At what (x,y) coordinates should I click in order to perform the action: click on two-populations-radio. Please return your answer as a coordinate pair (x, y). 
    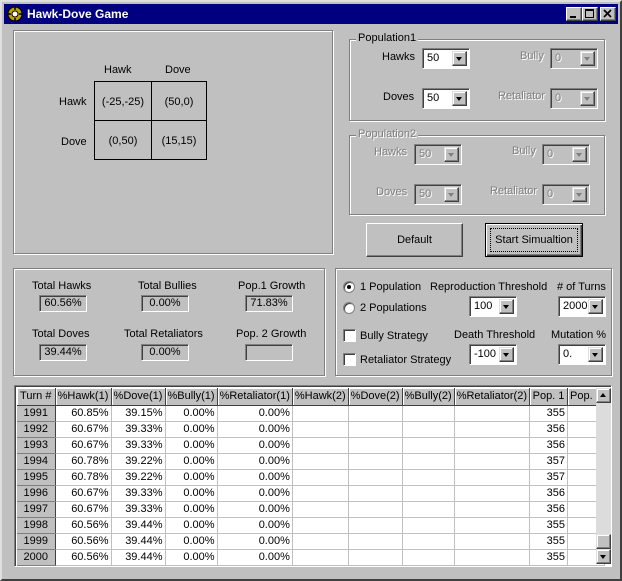
    Looking at the image, I should click on (349, 308).